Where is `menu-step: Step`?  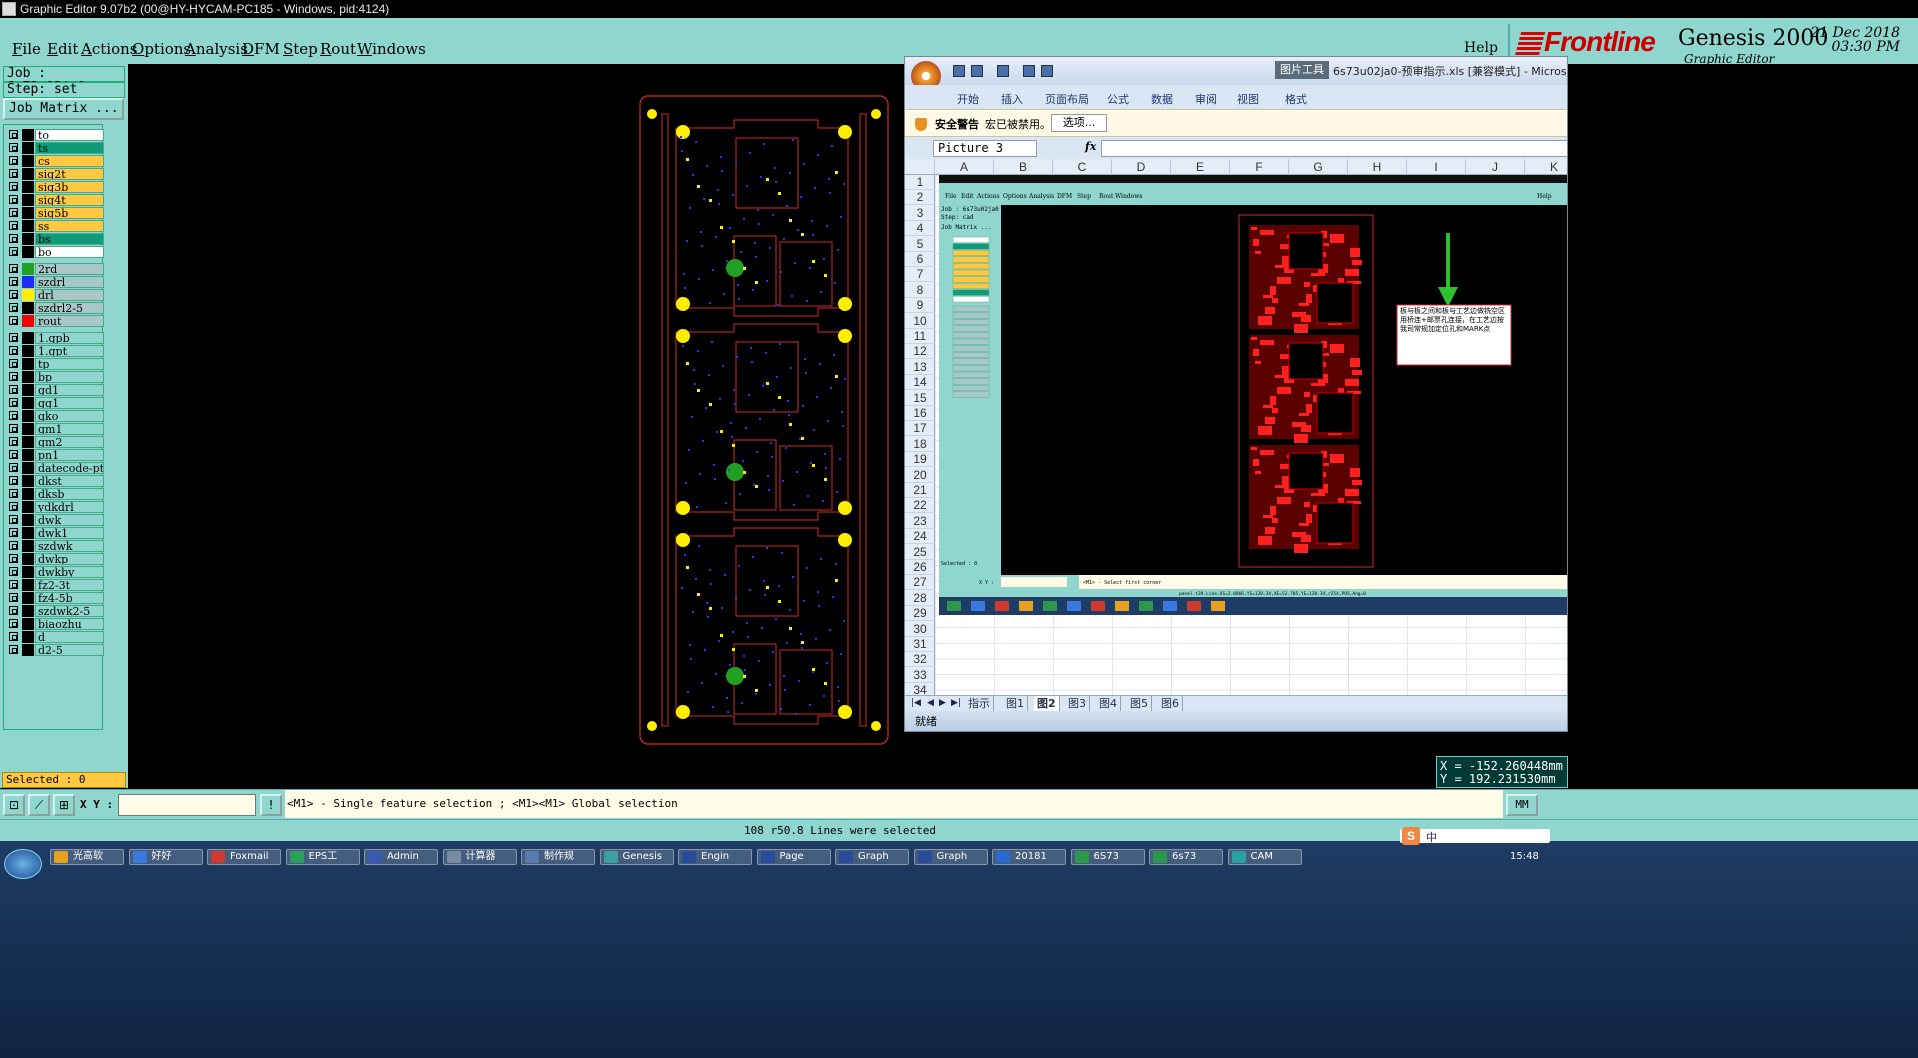
menu-step: Step is located at coordinates (300, 49).